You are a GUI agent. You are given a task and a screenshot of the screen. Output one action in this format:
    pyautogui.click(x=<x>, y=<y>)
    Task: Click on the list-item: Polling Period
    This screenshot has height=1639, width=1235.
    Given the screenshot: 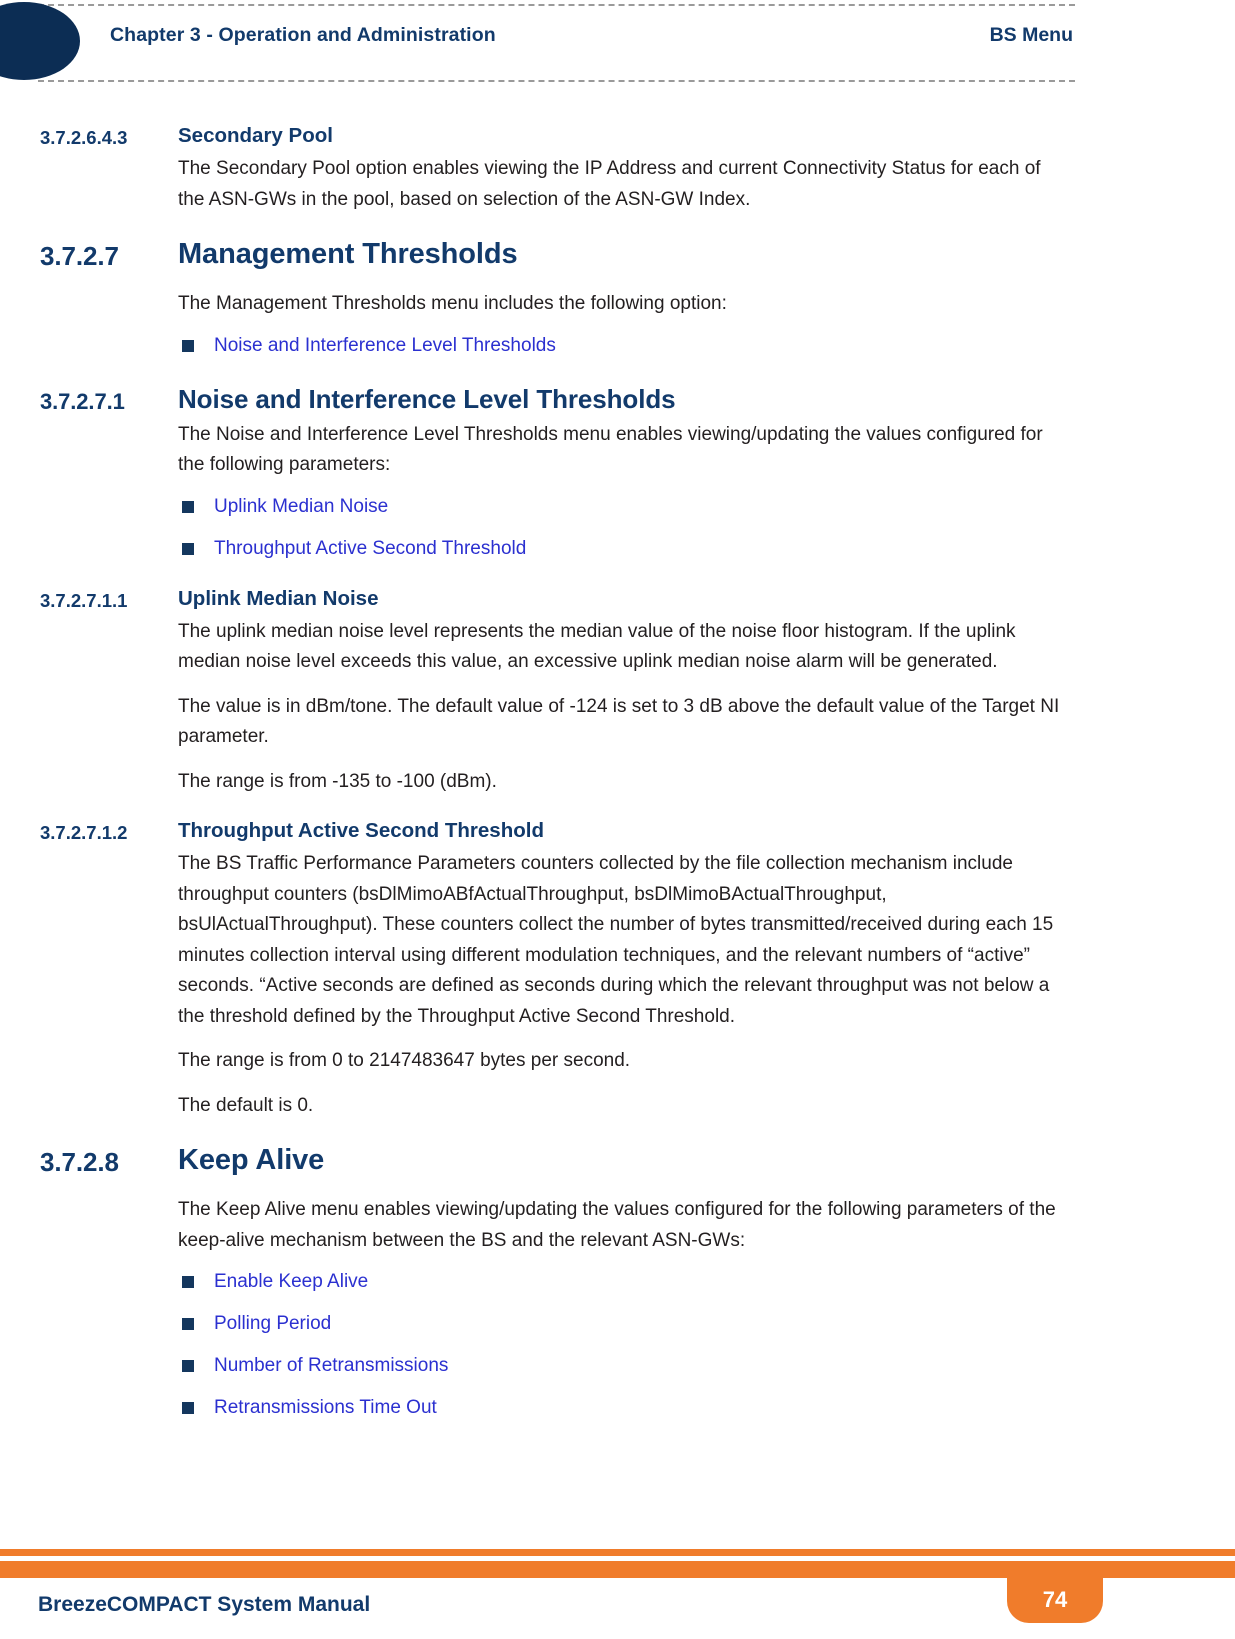 What is the action you would take?
    pyautogui.click(x=619, y=1324)
    